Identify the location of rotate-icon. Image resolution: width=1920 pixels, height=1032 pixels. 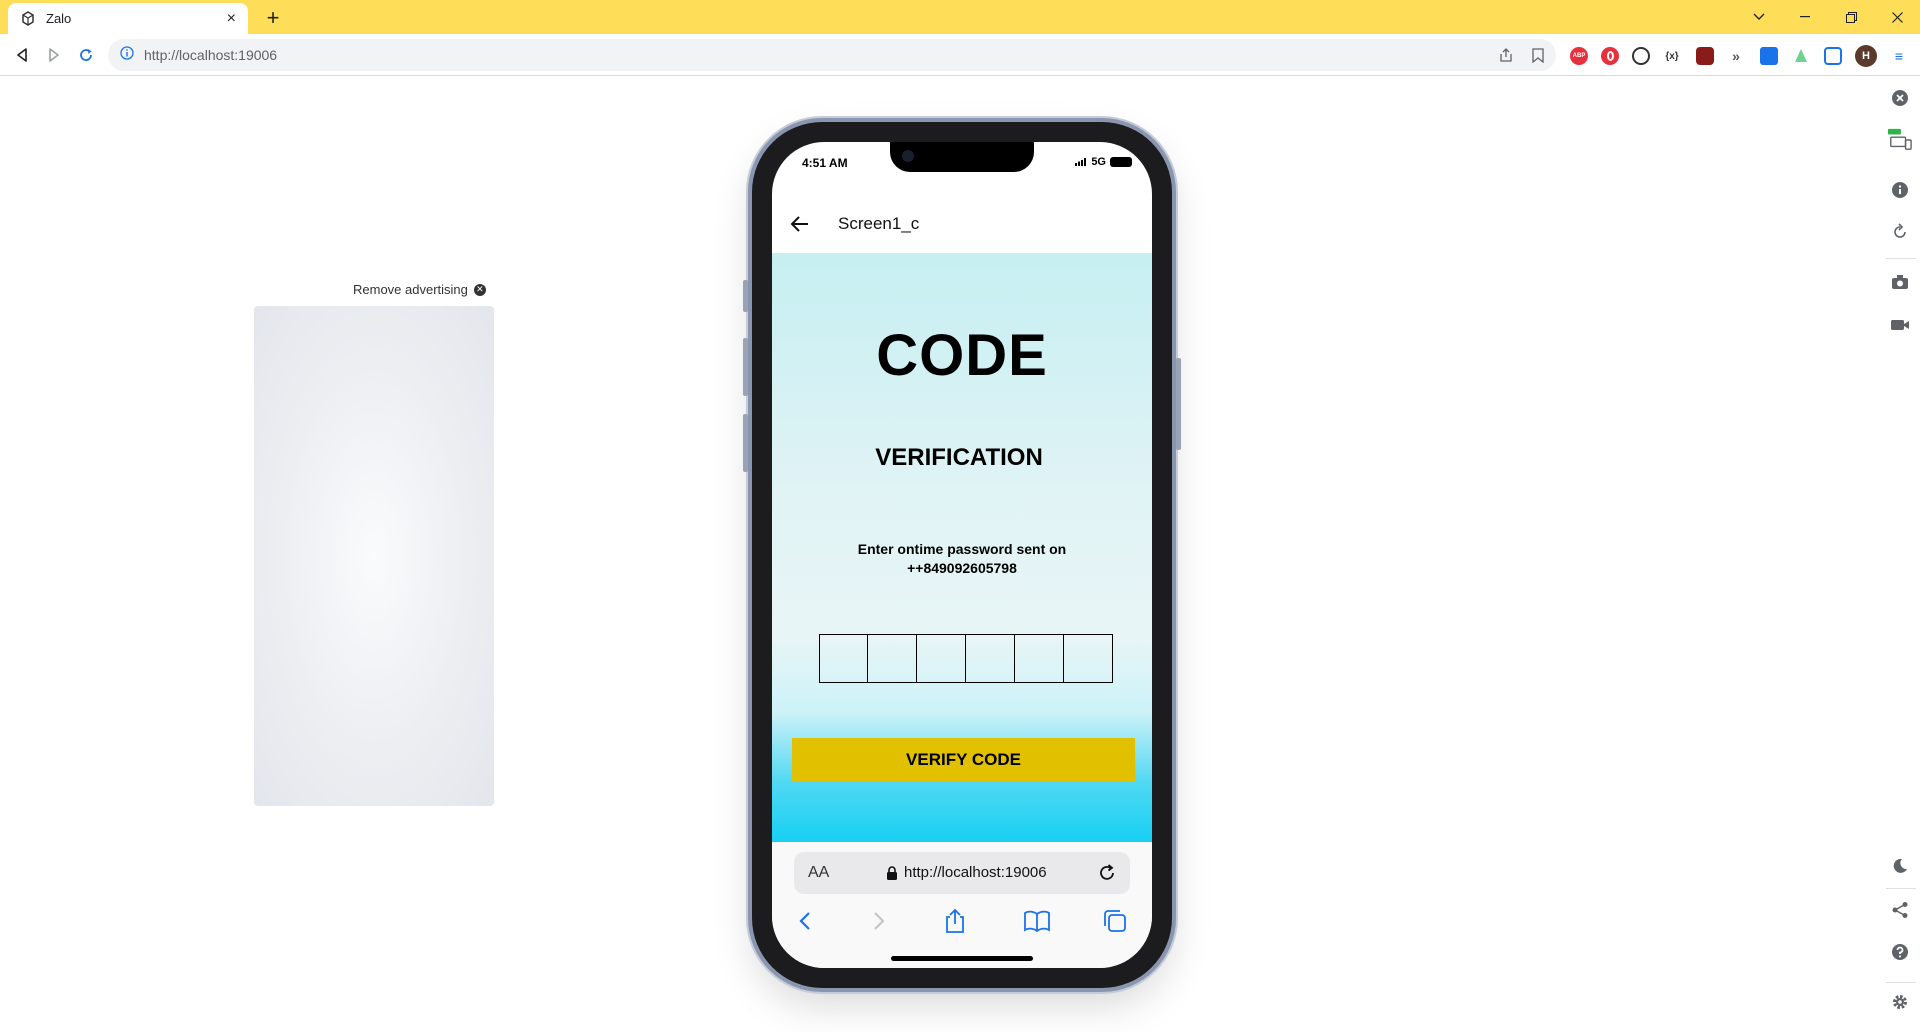
(1900, 232).